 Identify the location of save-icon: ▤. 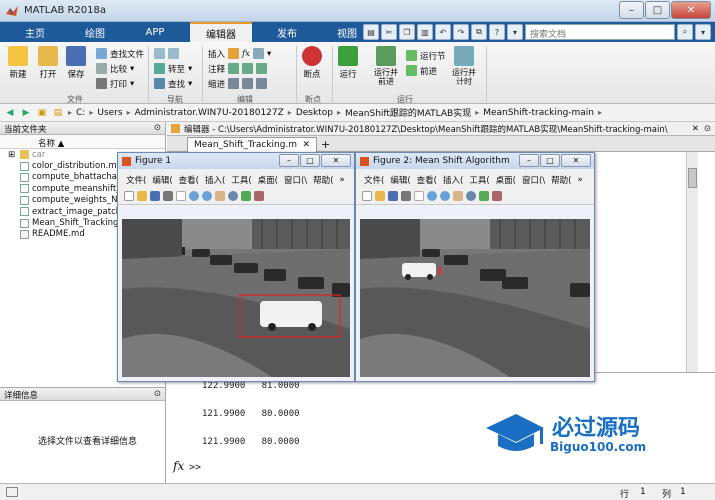
(371, 32).